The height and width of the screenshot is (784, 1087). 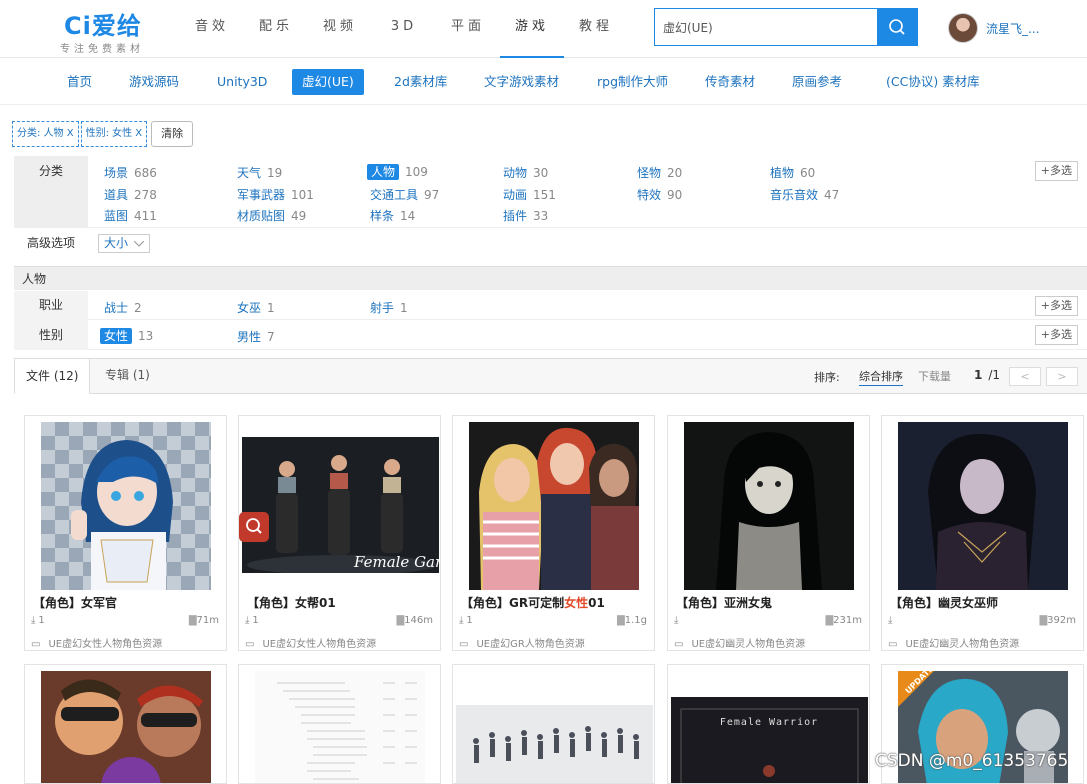 What do you see at coordinates (340, 505) in the screenshot?
I see `asset-thumbnail: Female Gang` at bounding box center [340, 505].